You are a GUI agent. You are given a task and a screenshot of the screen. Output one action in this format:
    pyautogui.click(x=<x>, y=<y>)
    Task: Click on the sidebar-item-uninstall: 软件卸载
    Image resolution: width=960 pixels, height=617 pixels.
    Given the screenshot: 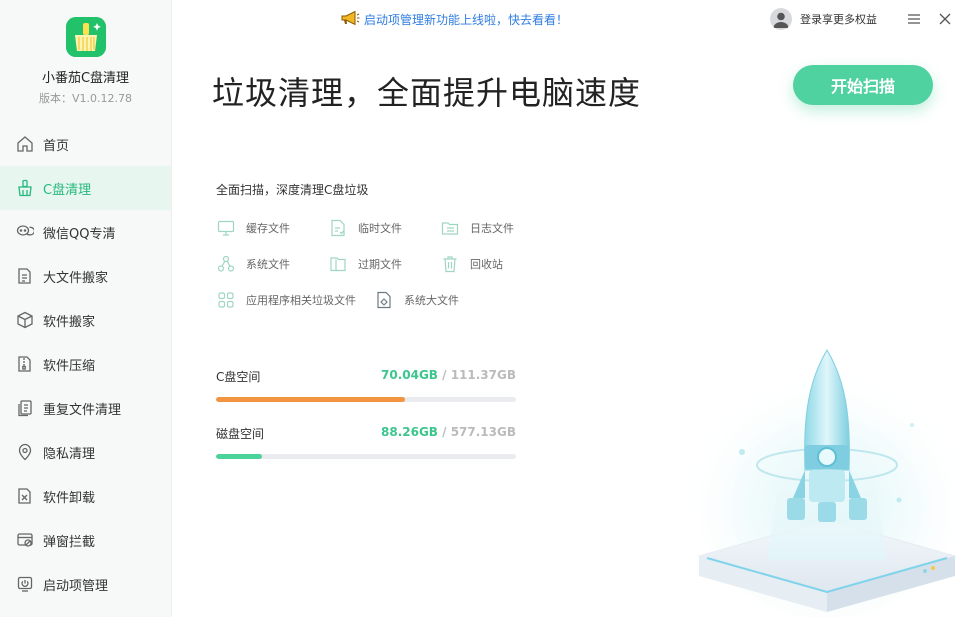 What is the action you would take?
    pyautogui.click(x=85, y=496)
    